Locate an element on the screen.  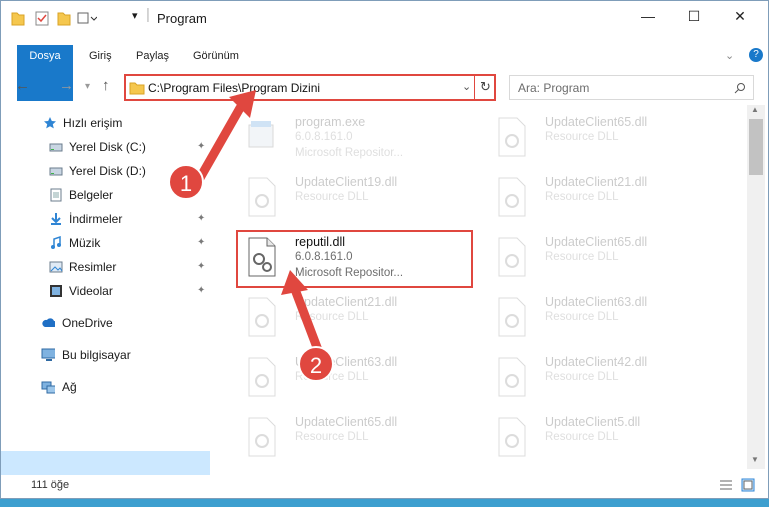
annotation-arrows is located at coordinates (259, 222).